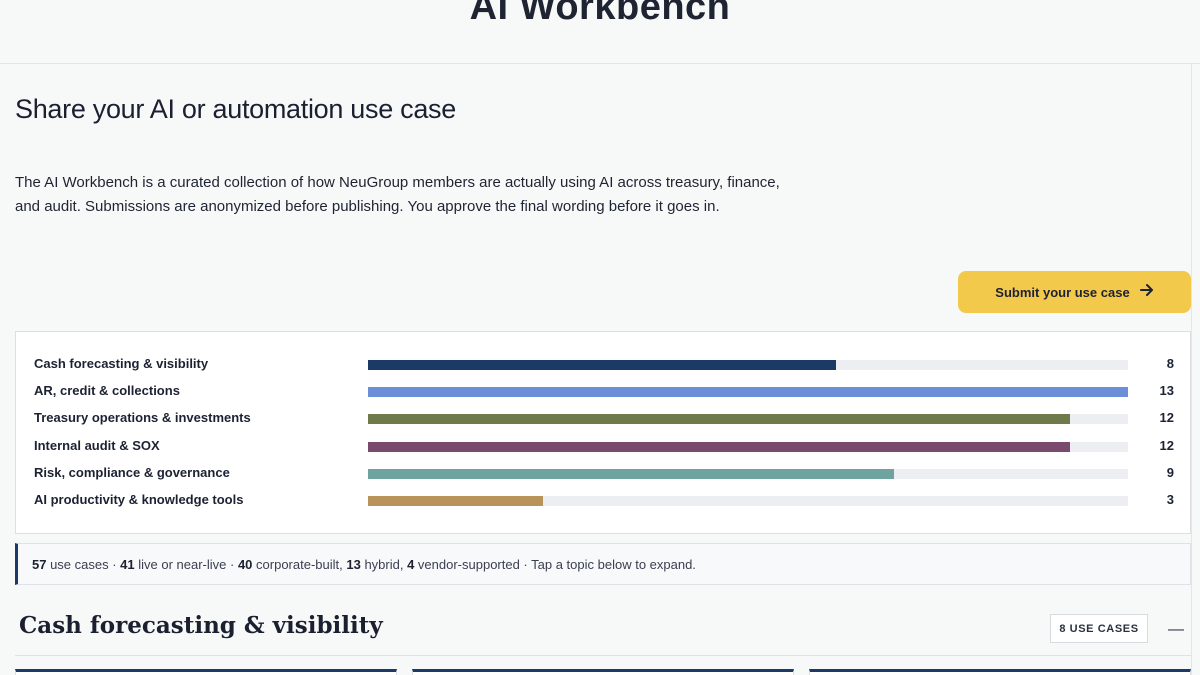 The width and height of the screenshot is (1200, 675). I want to click on chart-category-label: Risk, compliance & governance, so click(132, 472).